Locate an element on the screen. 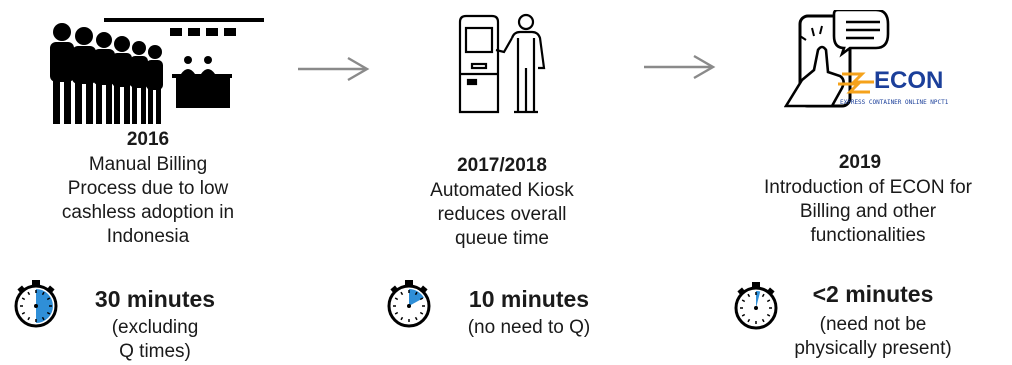  description-line: Process due to low is located at coordinates (148, 188).